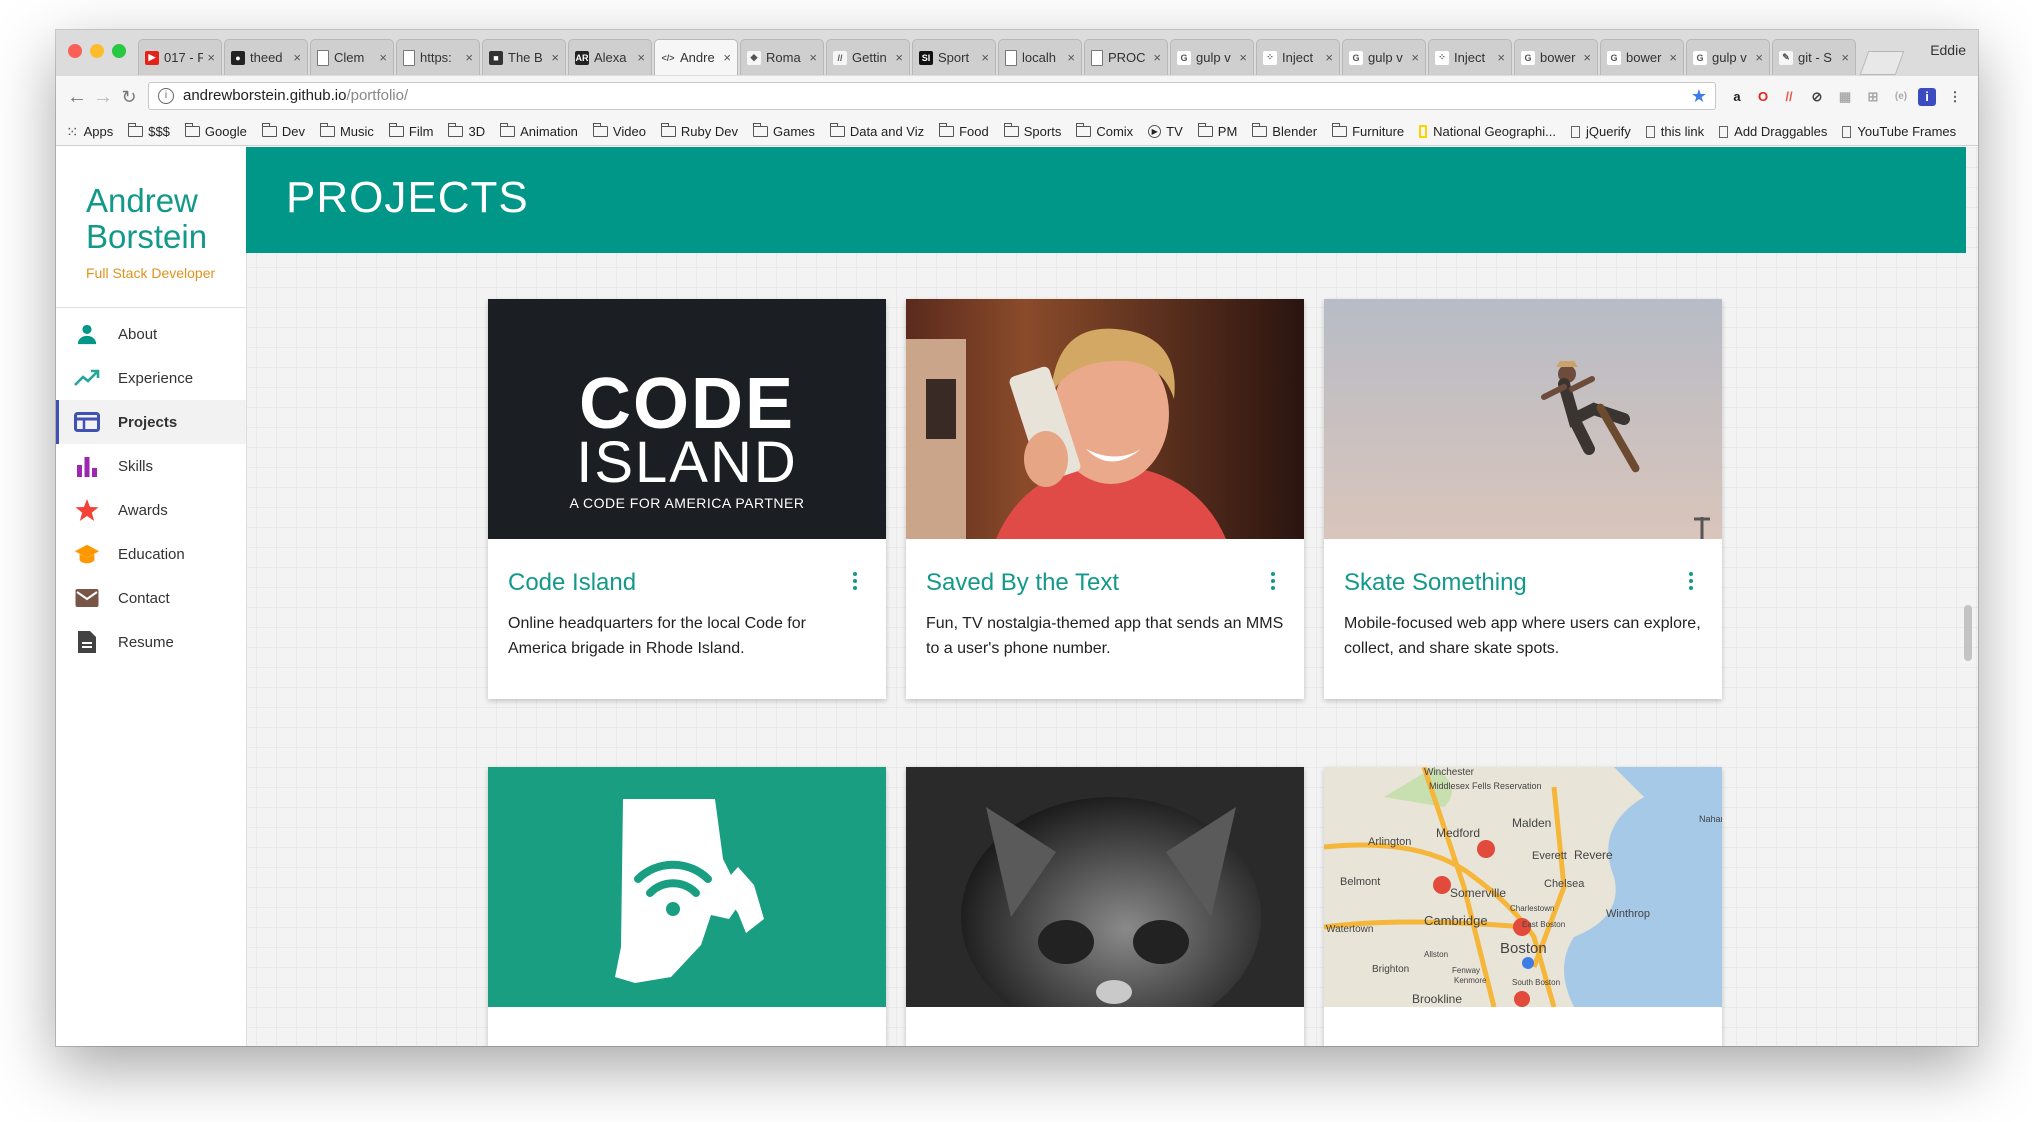 This screenshot has height=1122, width=2032. Describe the element at coordinates (1968, 633) in the screenshot. I see `scrollbar-thumb` at that location.